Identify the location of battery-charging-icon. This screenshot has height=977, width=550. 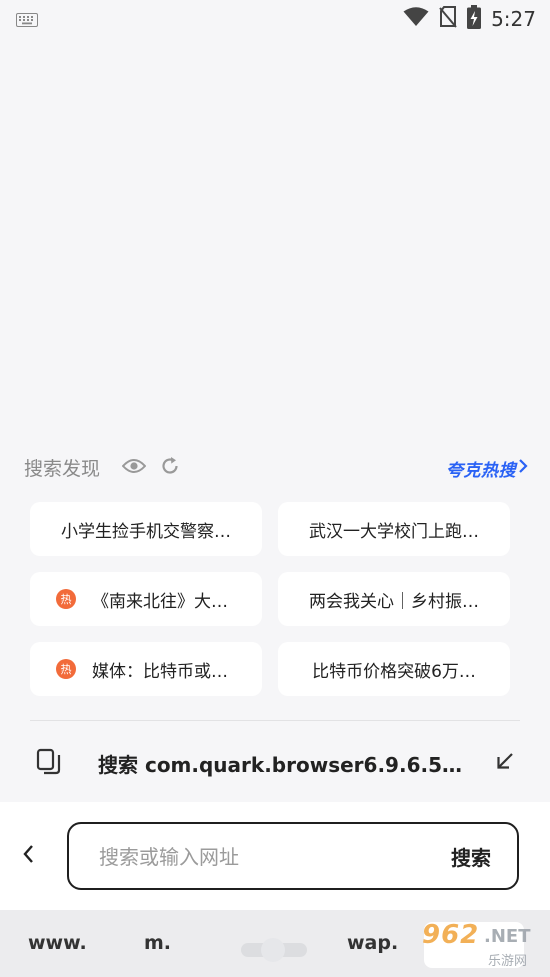
(474, 19).